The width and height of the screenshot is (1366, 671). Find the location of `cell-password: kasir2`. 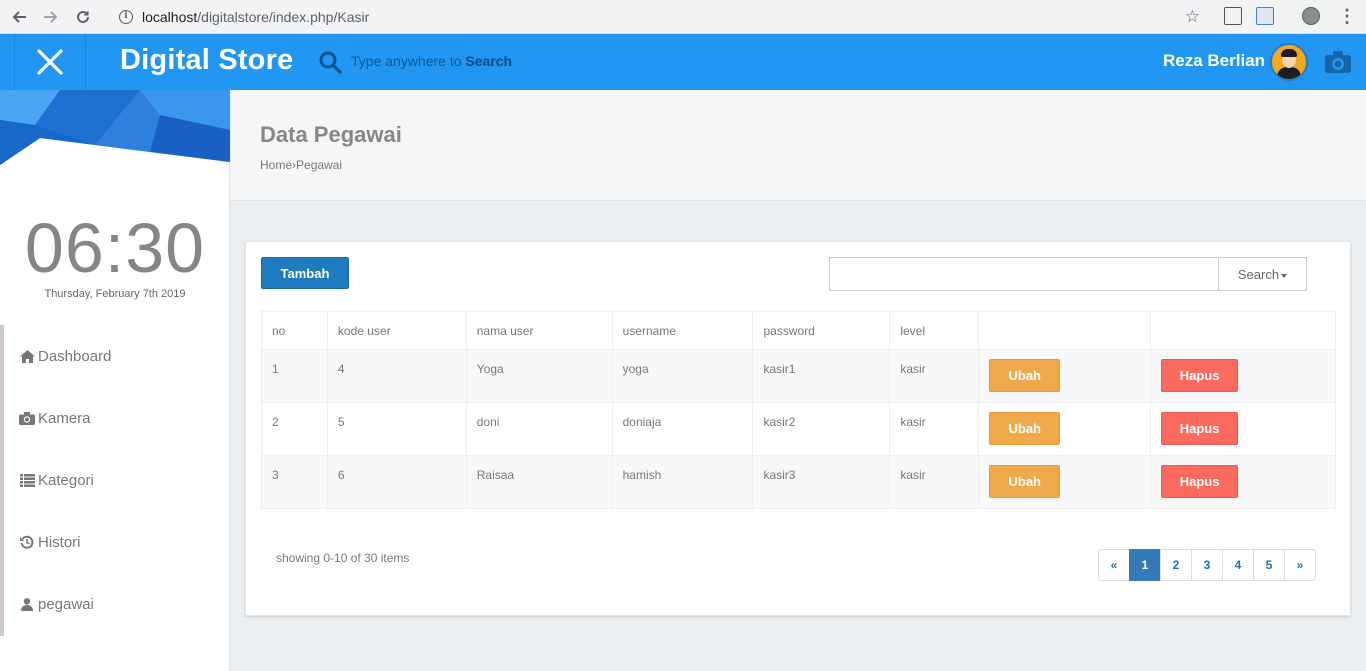

cell-password: kasir2 is located at coordinates (821, 429).